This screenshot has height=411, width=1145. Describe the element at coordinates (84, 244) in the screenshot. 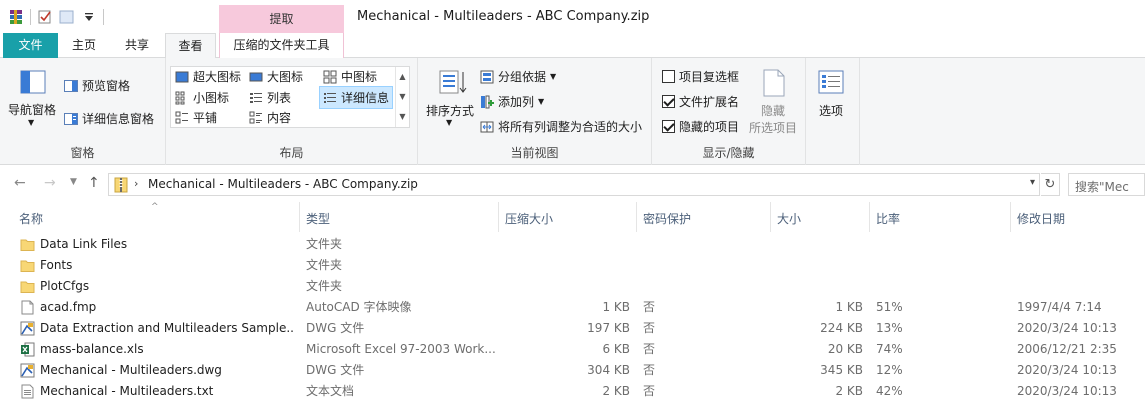

I see `file-name: Data Link Files` at that location.